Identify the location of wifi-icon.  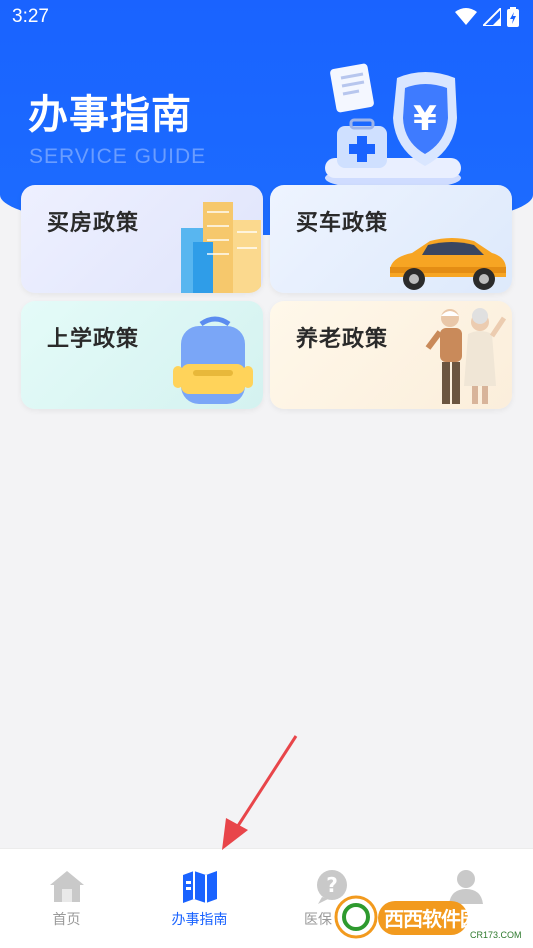
(466, 16).